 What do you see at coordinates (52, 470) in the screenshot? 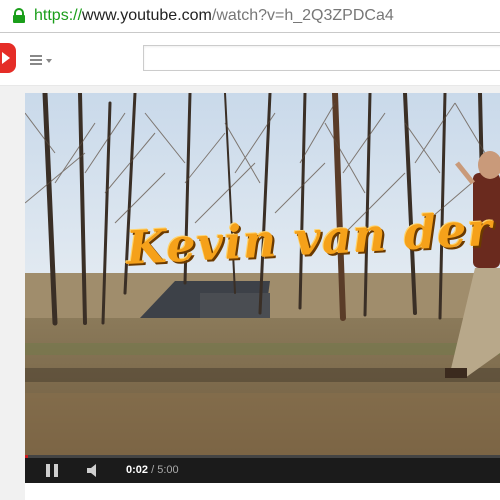
I see `pause-icon` at bounding box center [52, 470].